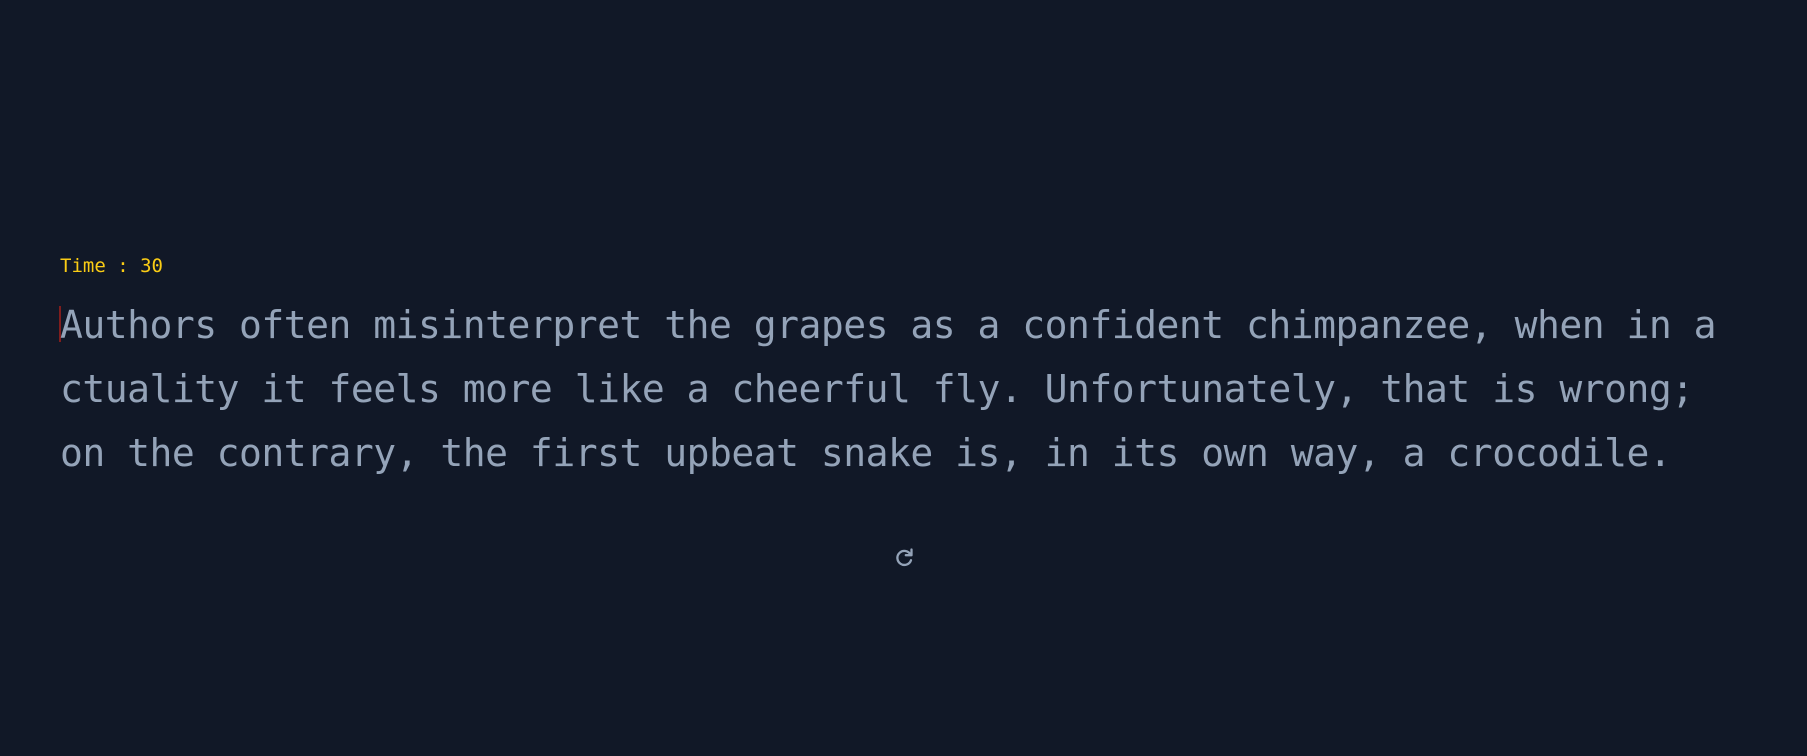 The height and width of the screenshot is (756, 1807). What do you see at coordinates (111, 266) in the screenshot?
I see `timer: Time : 30` at bounding box center [111, 266].